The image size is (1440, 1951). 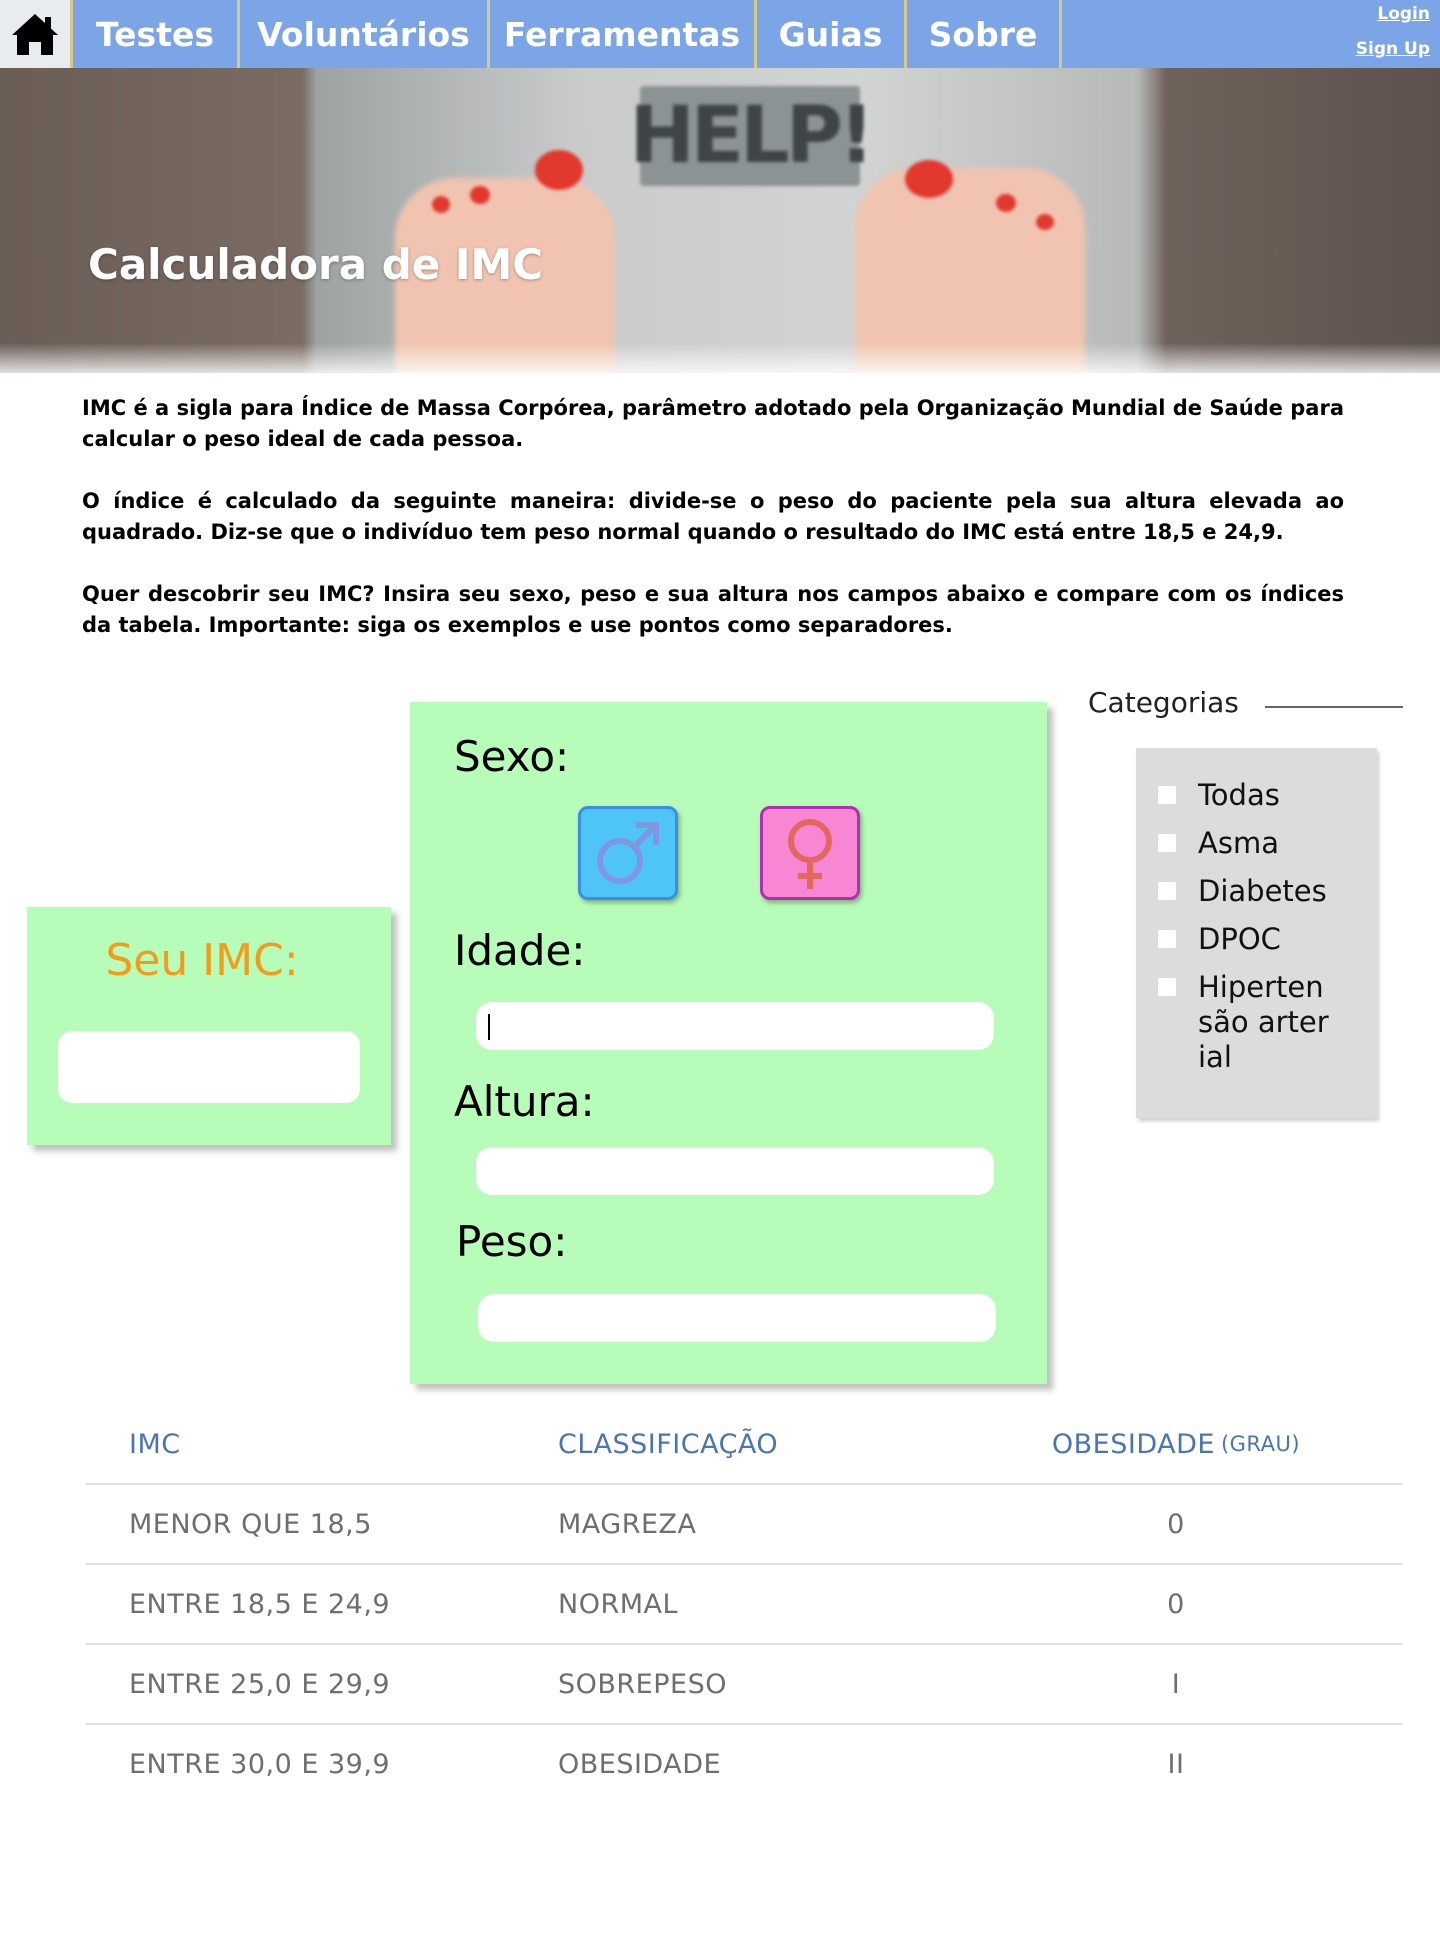 I want to click on sex-label: Sexo:, so click(x=512, y=756).